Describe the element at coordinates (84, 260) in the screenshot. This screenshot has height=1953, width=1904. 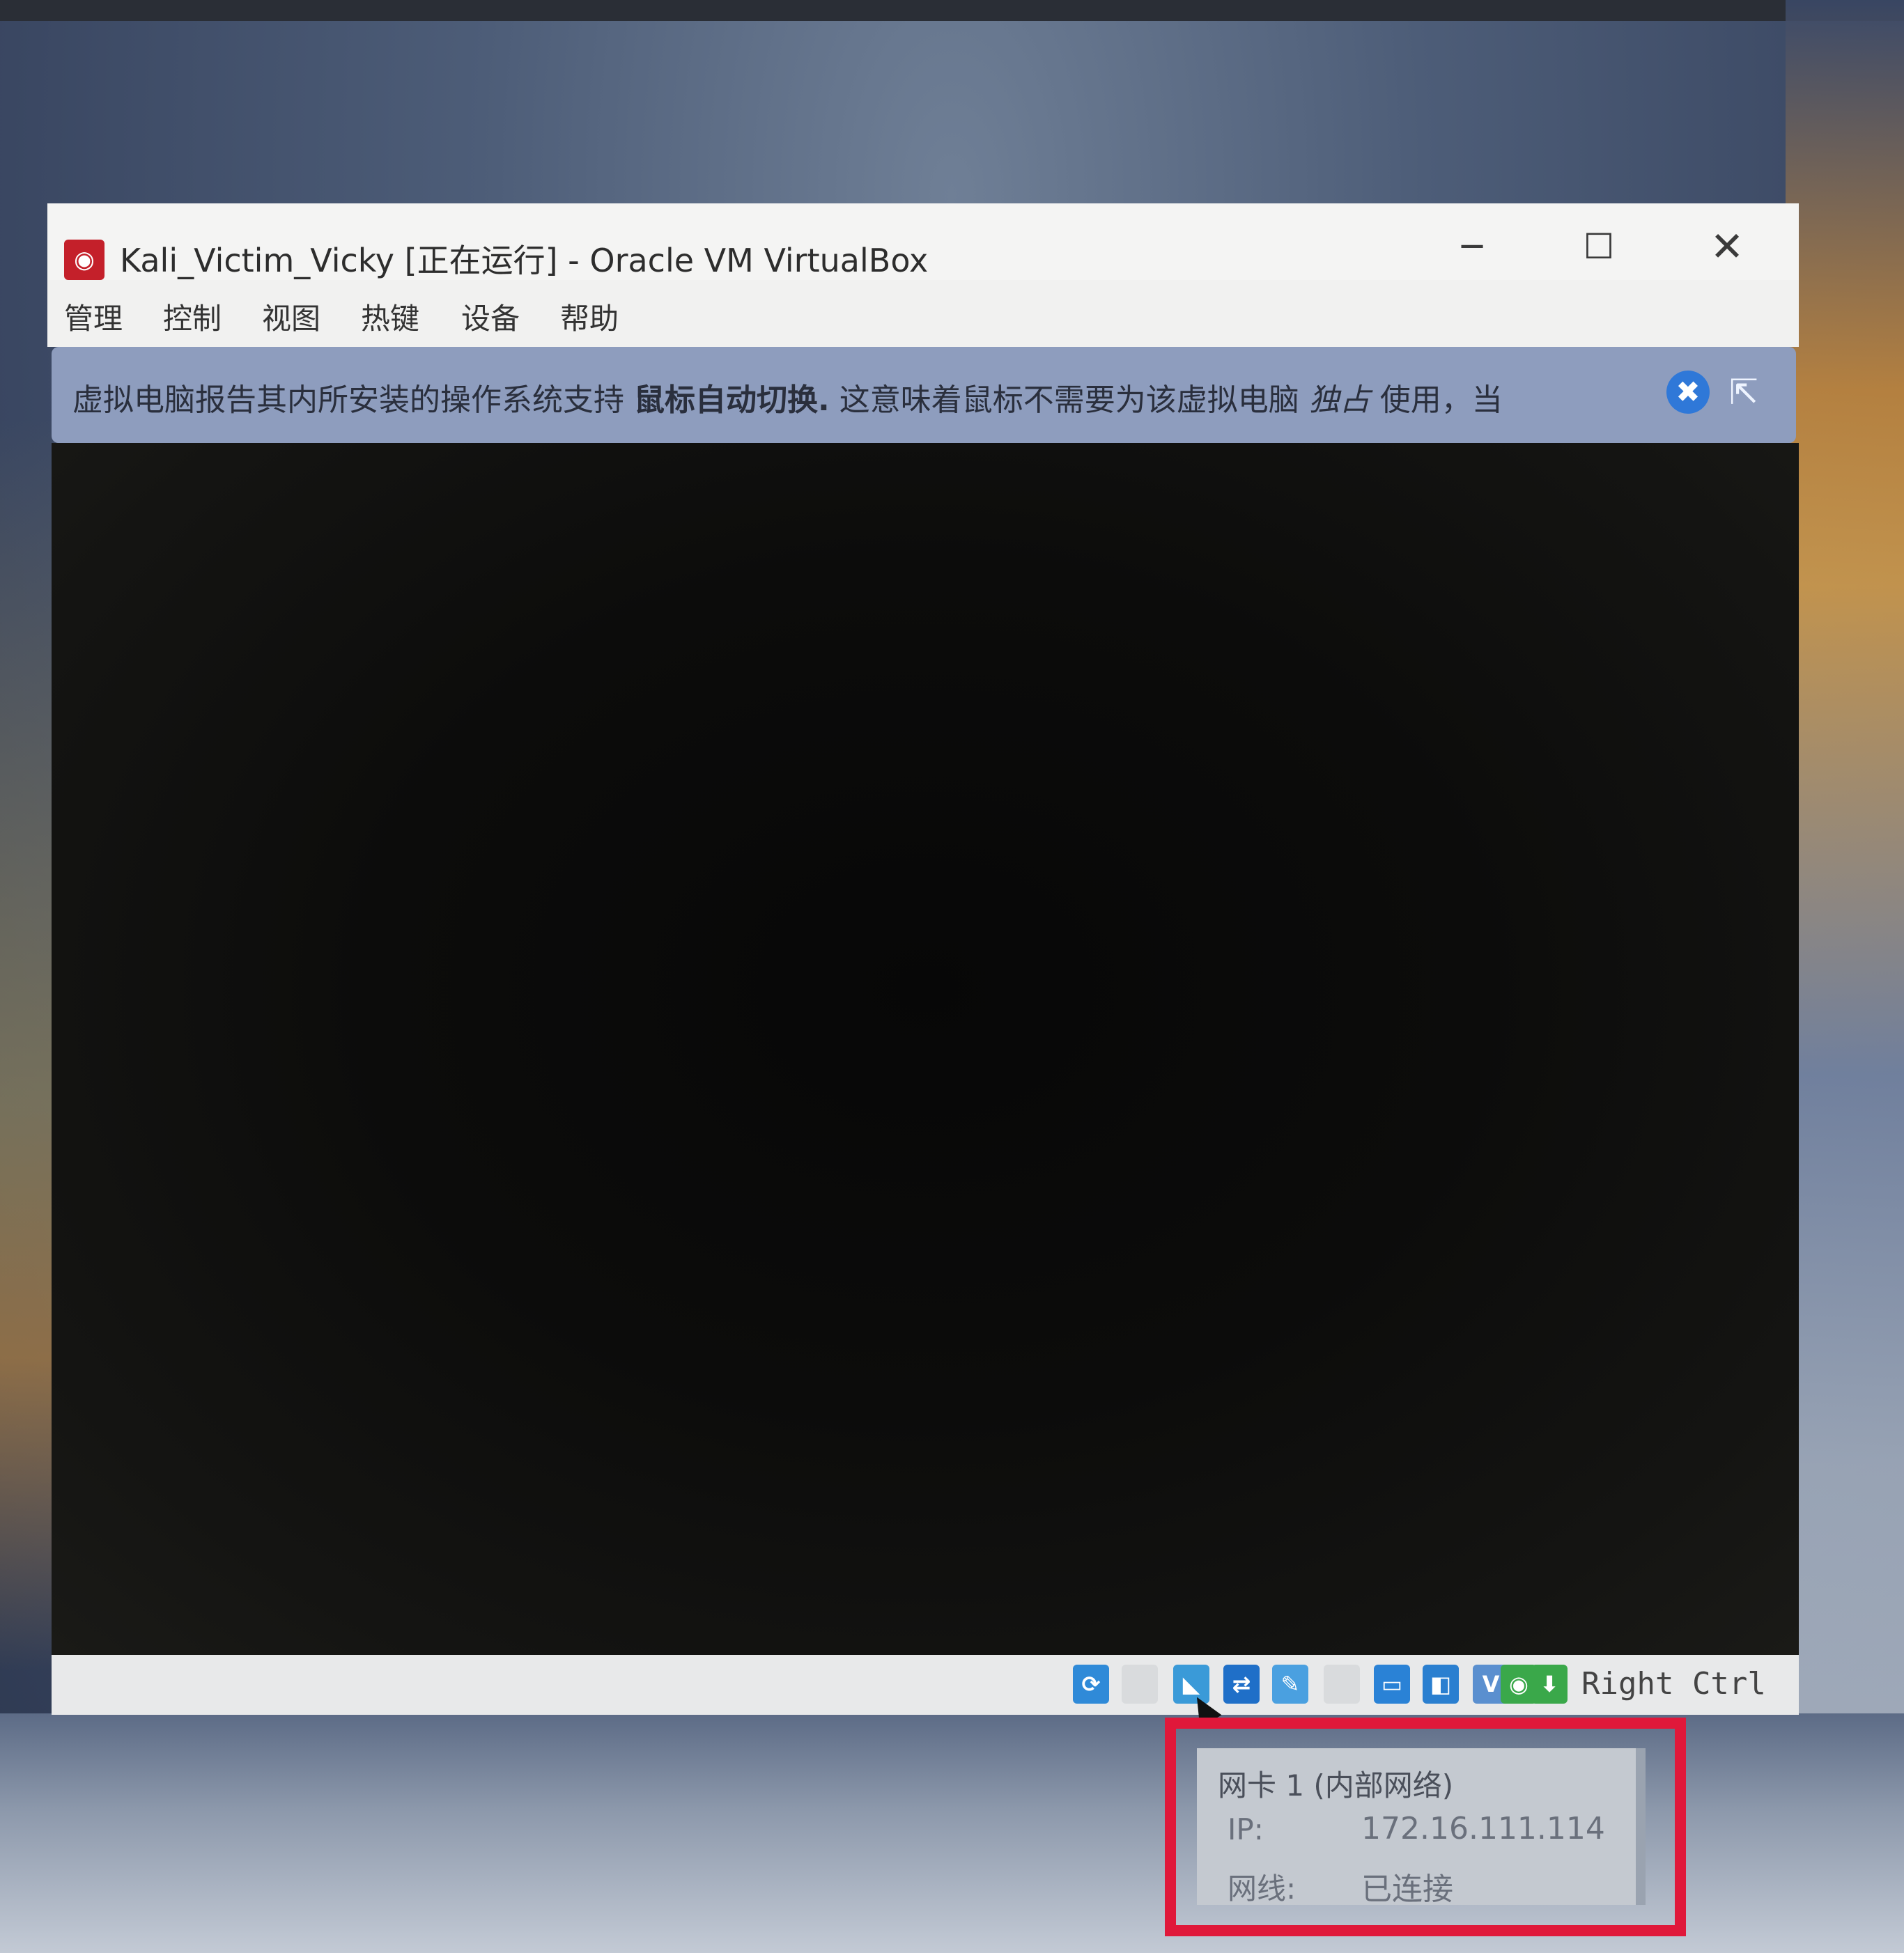
I see `virtualbox-icon: ◉` at that location.